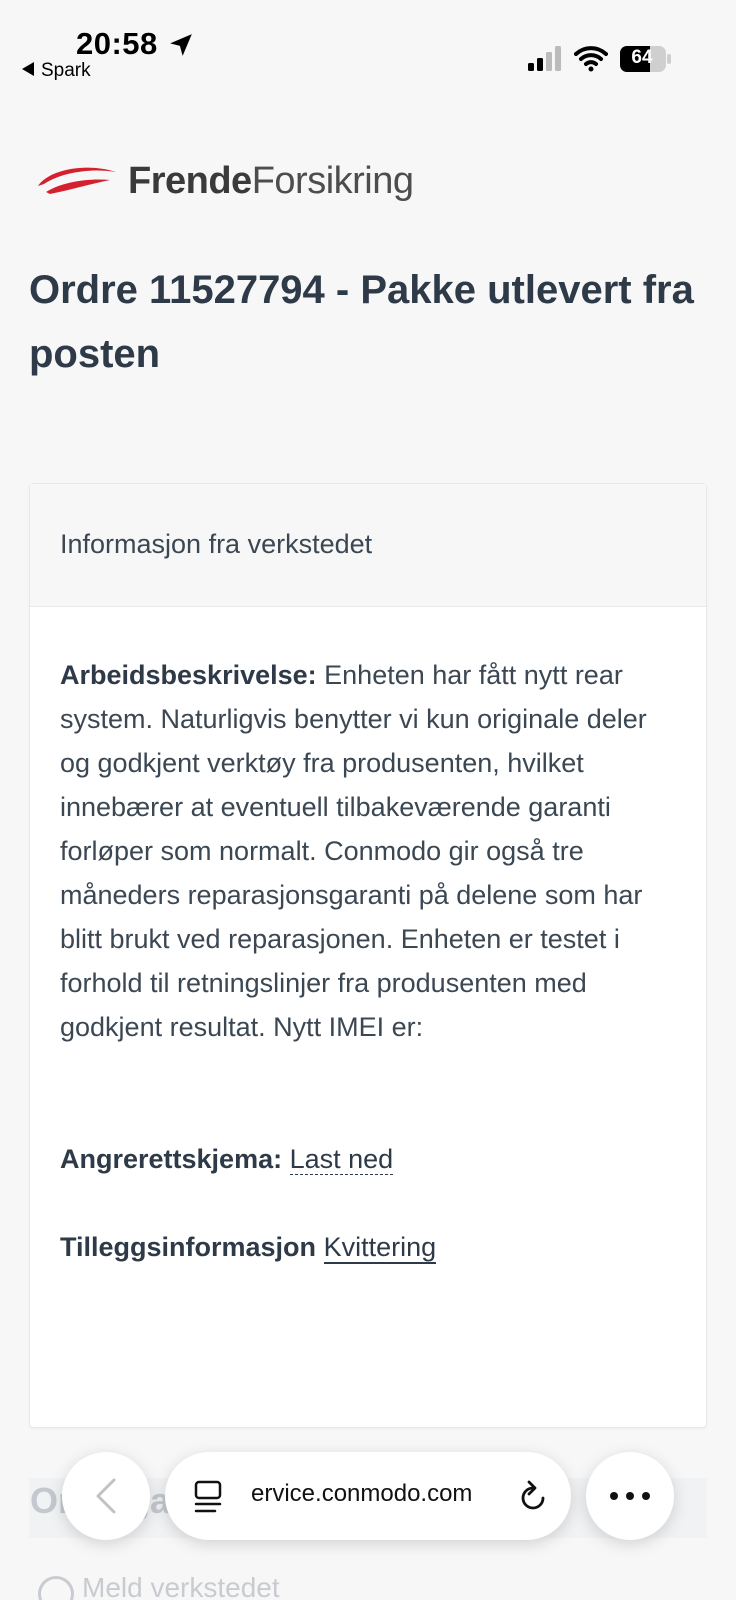  What do you see at coordinates (190, 181) in the screenshot?
I see `logo-text-frende: Frende` at bounding box center [190, 181].